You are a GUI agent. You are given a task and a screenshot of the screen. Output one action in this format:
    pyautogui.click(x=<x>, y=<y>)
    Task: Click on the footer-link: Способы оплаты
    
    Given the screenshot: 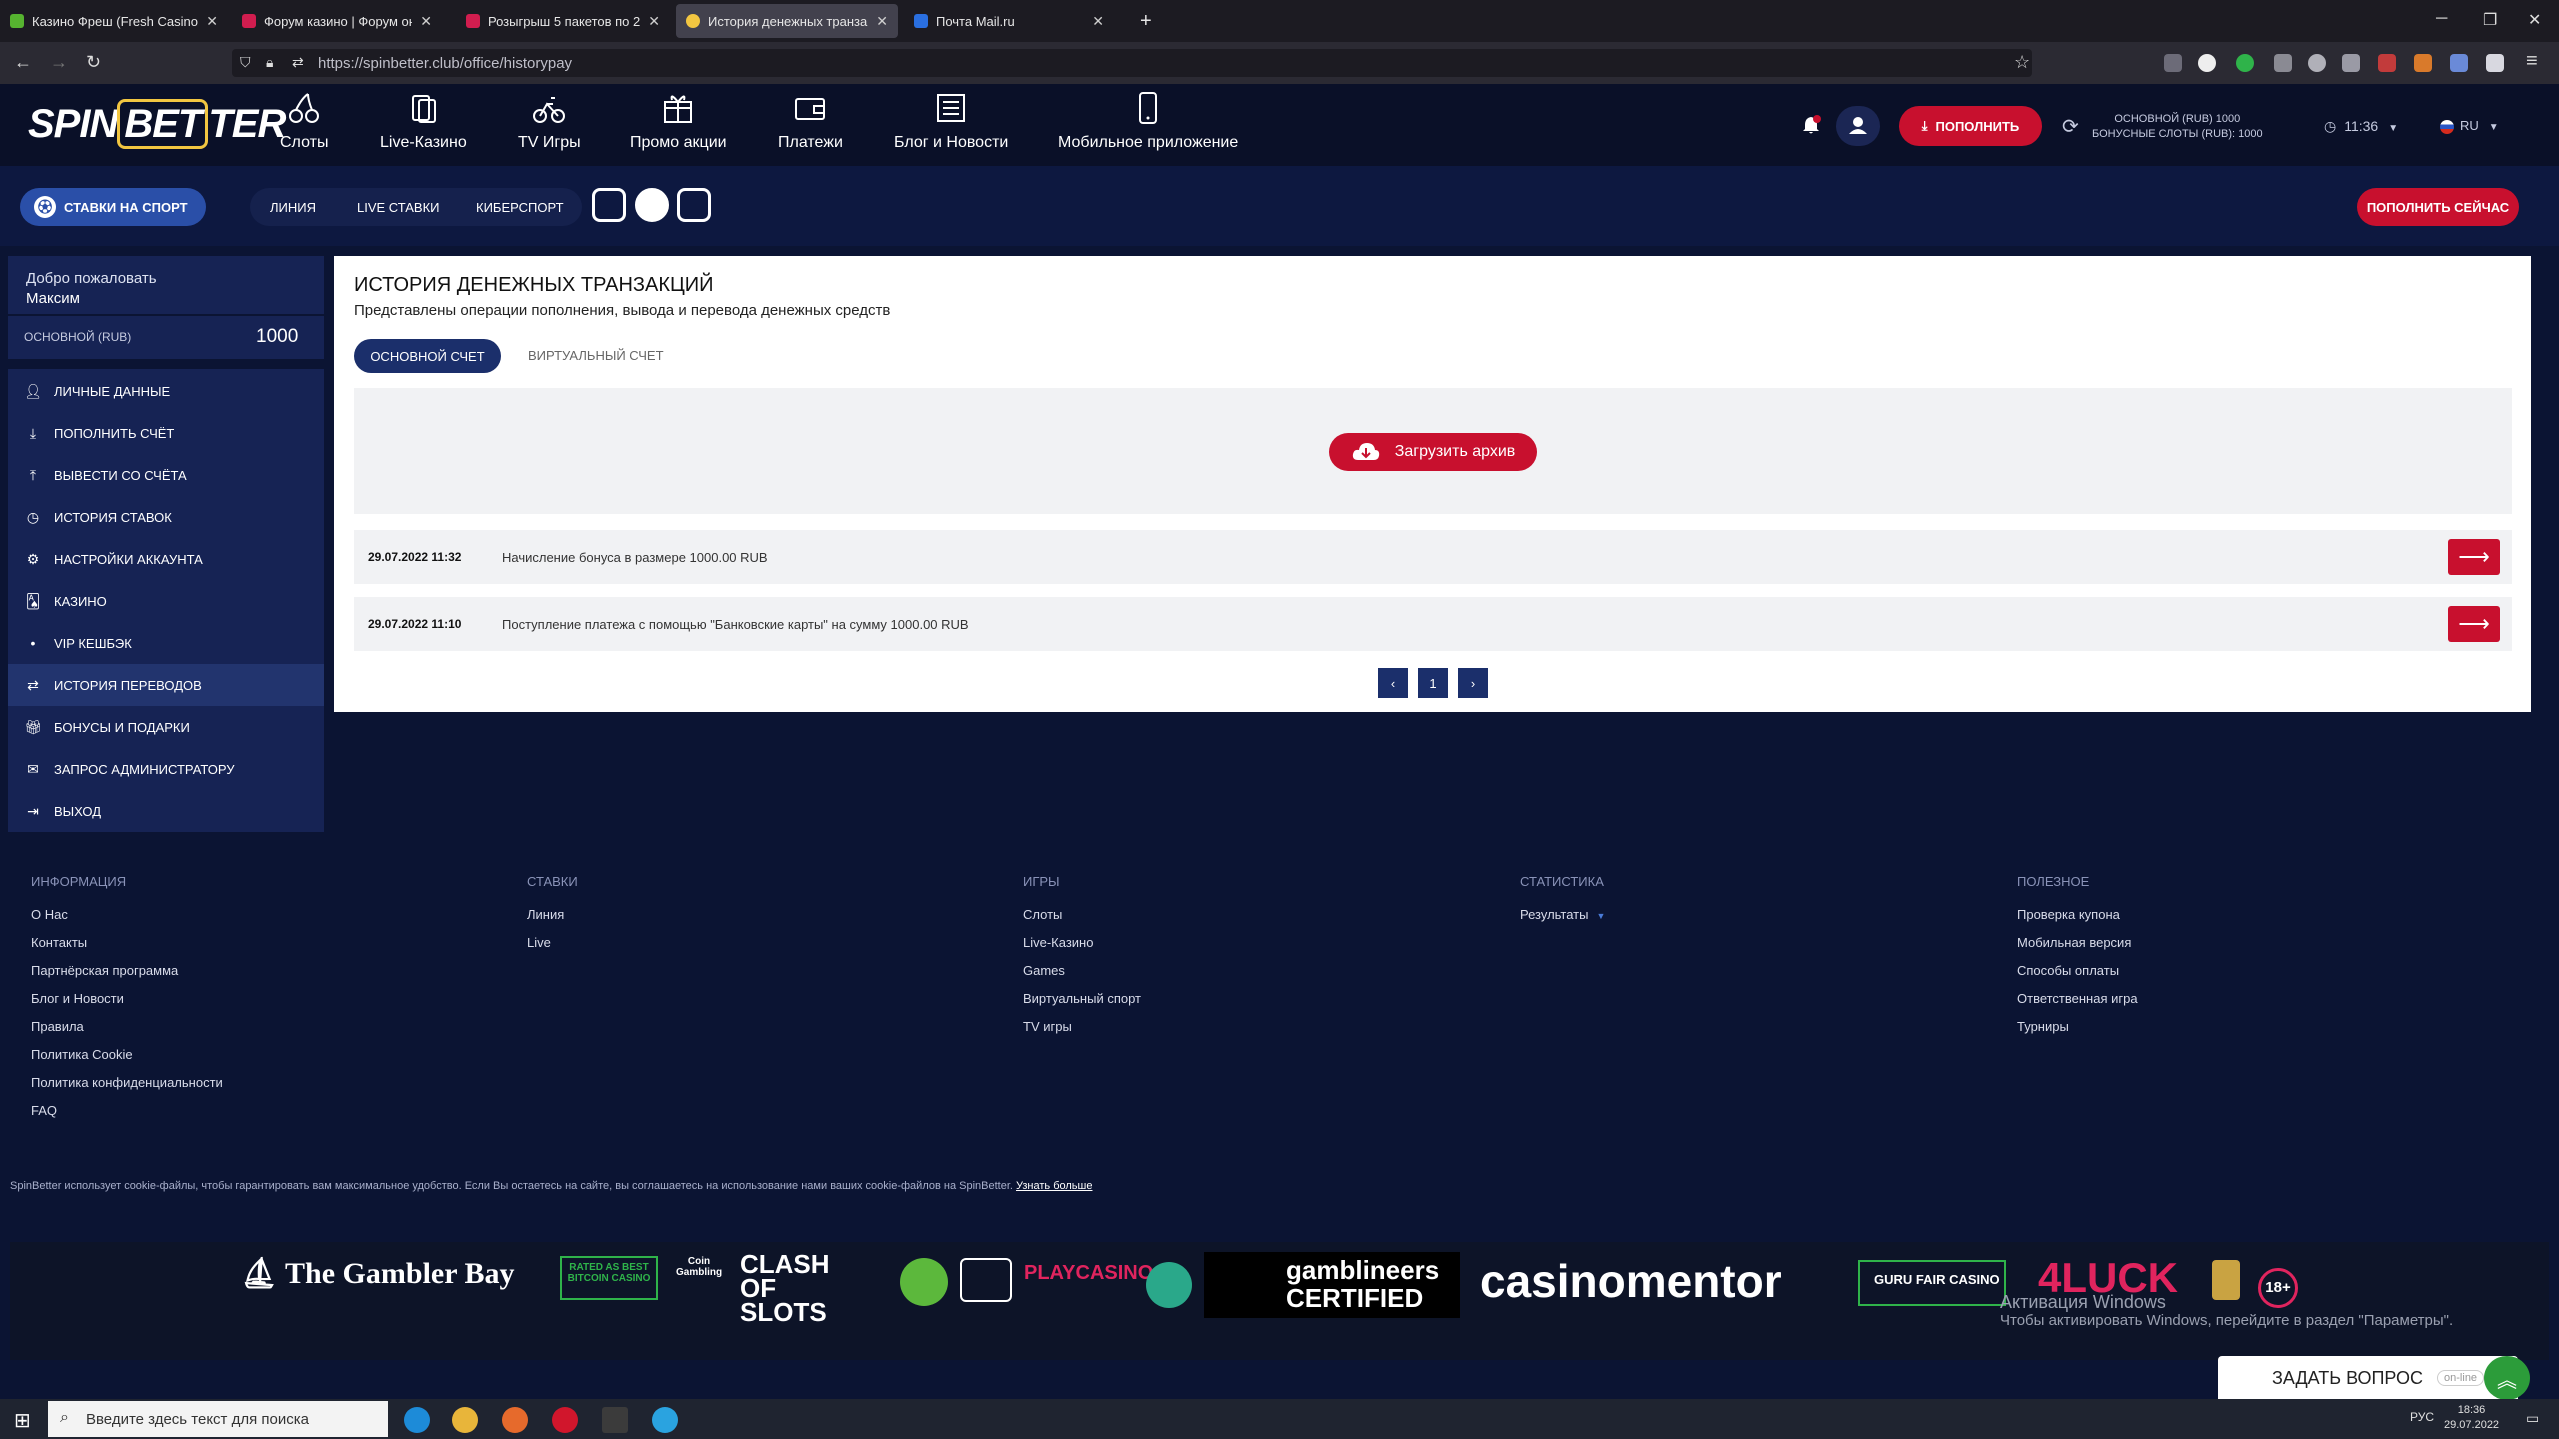 What is the action you would take?
    pyautogui.click(x=2068, y=970)
    